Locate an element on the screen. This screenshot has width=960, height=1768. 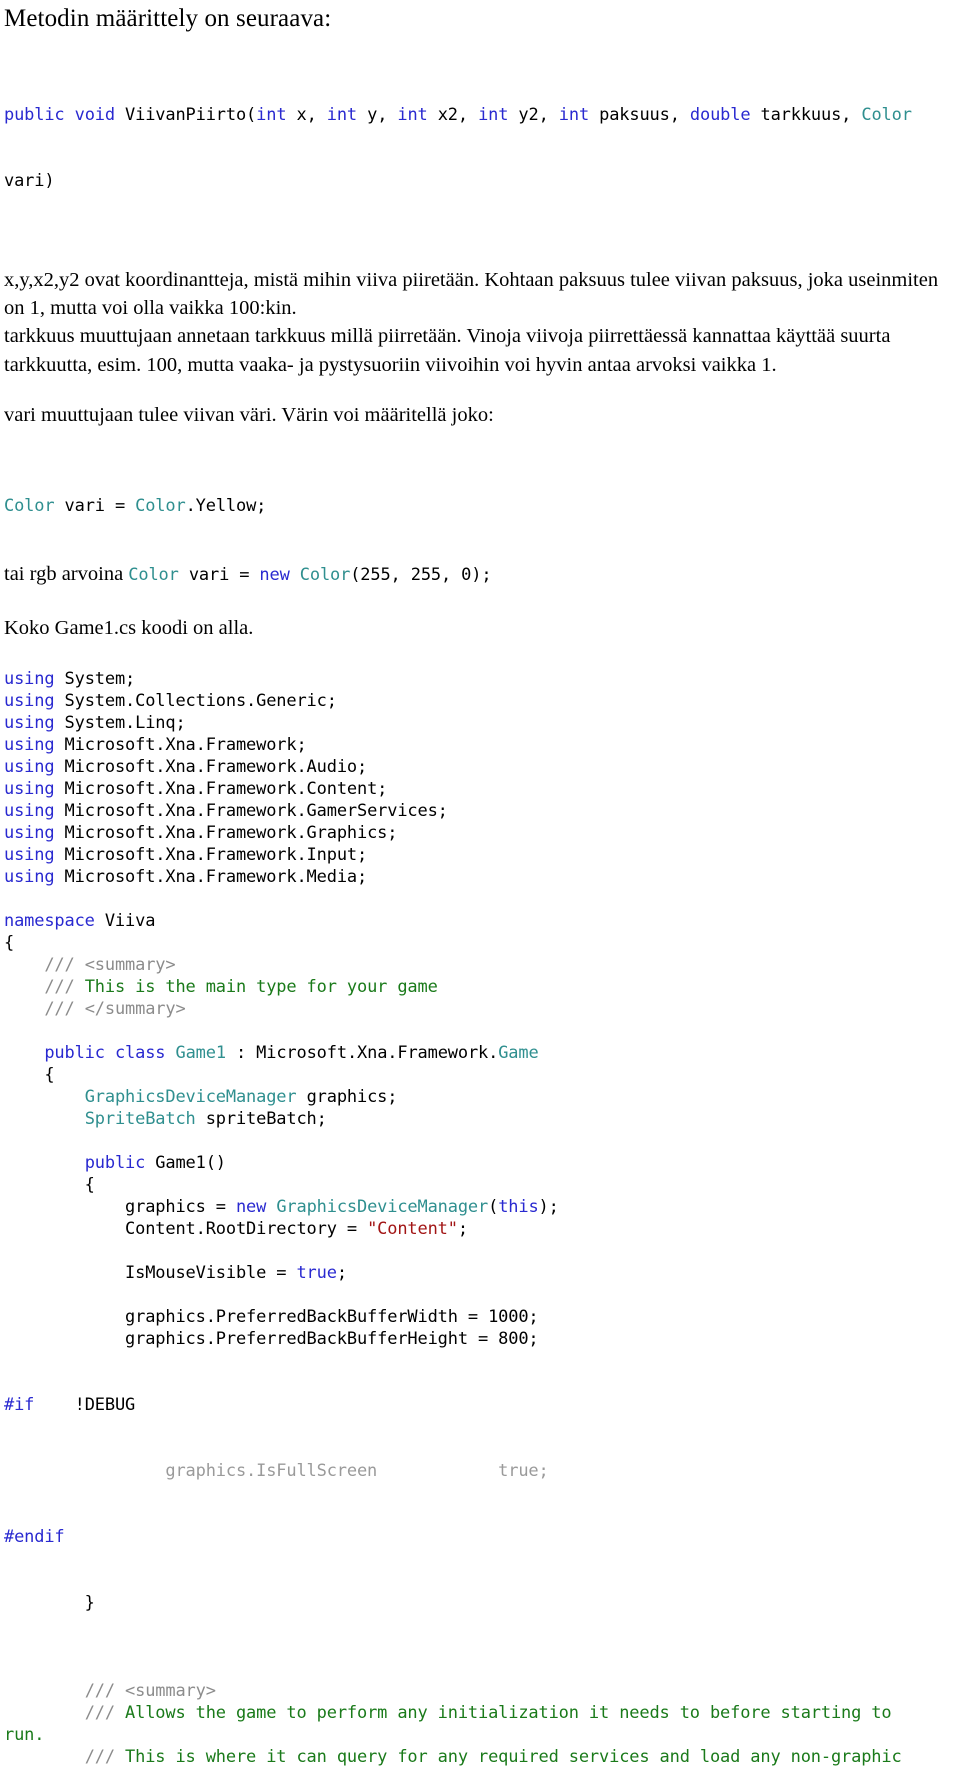
code-token: ); is located at coordinates (548, 1207).